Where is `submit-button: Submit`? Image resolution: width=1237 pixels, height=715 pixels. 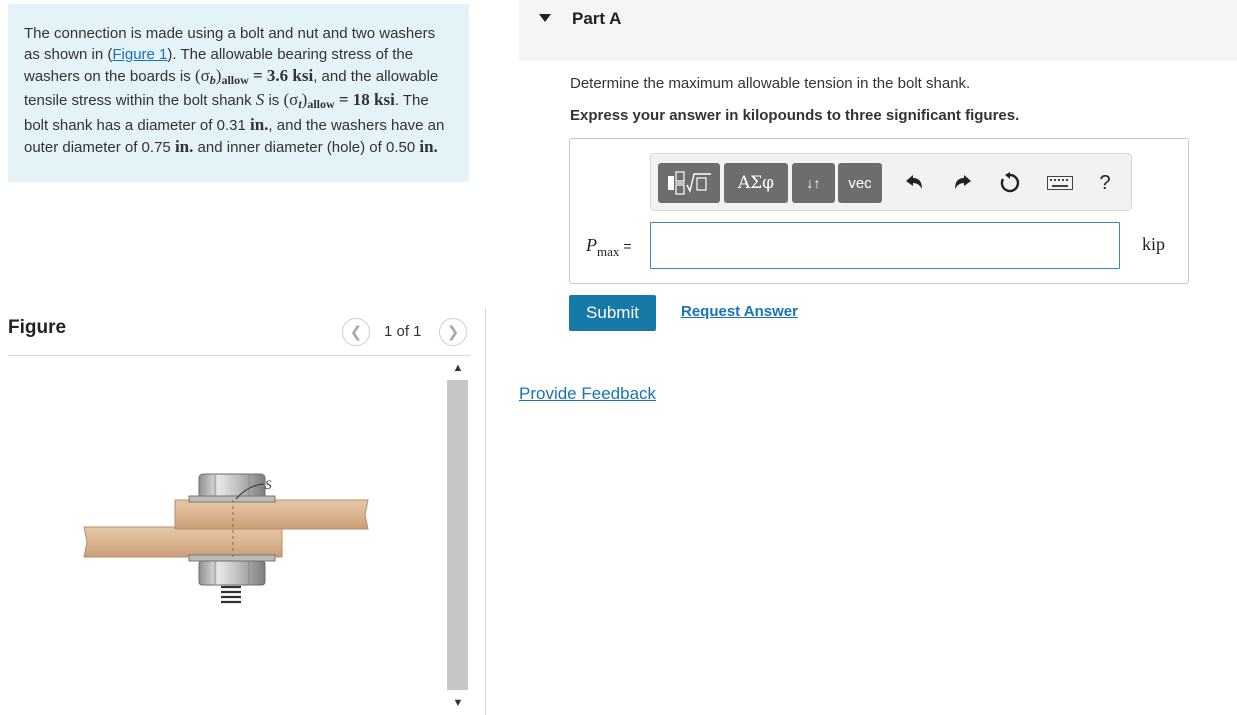
submit-button: Submit is located at coordinates (612, 313).